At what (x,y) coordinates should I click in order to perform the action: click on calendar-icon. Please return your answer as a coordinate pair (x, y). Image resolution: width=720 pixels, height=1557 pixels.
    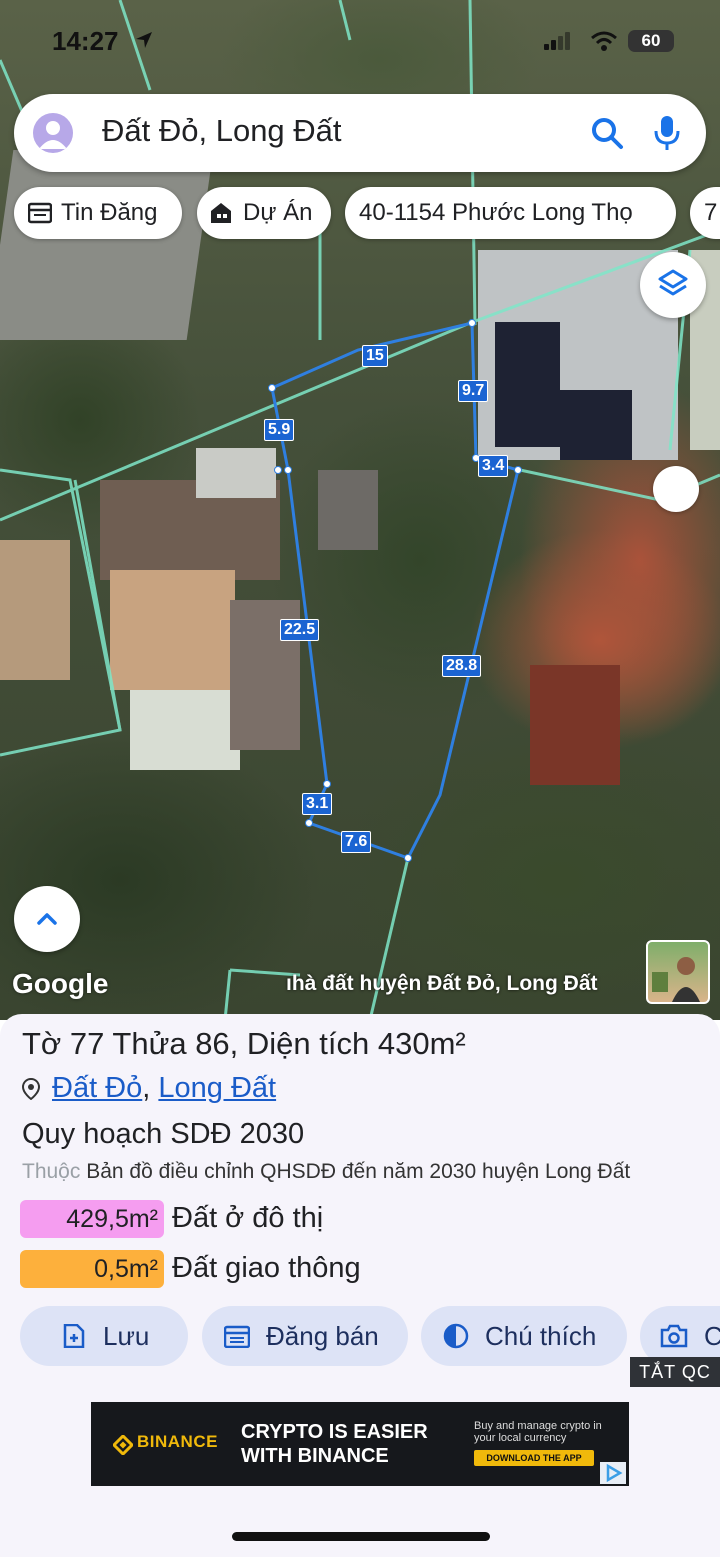
    Looking at the image, I should click on (237, 1336).